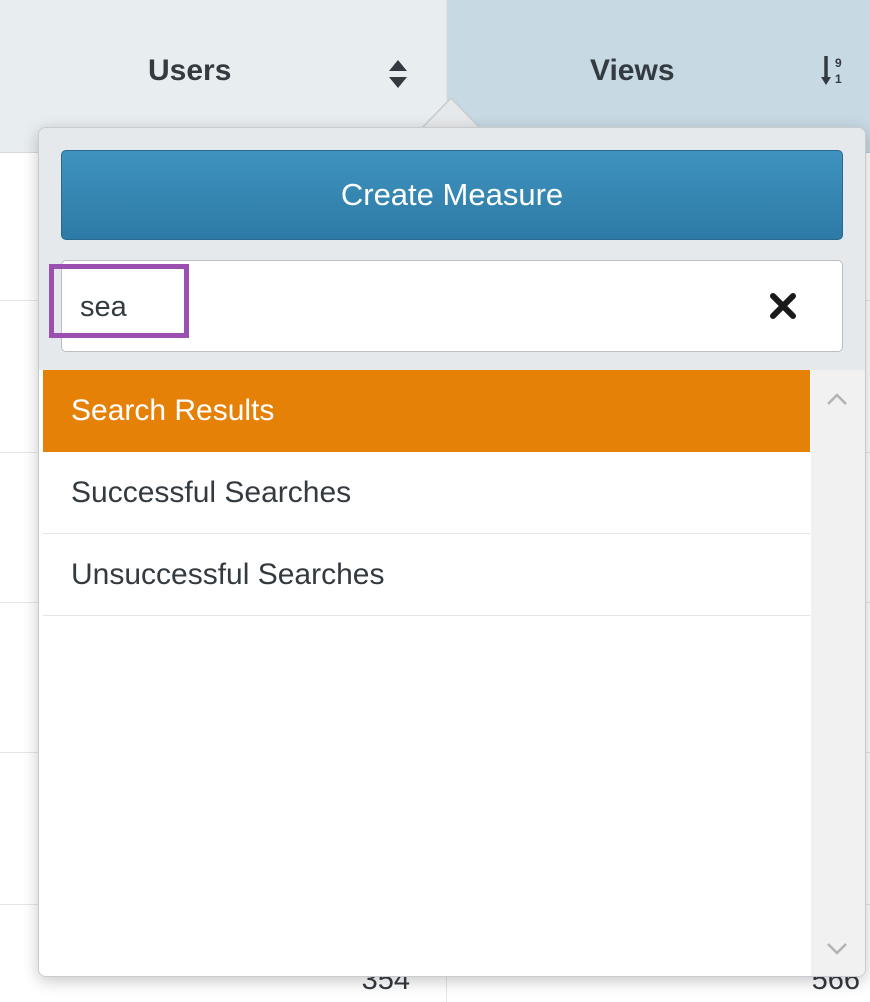 Image resolution: width=870 pixels, height=1002 pixels. I want to click on svg-text: 9, so click(838, 63).